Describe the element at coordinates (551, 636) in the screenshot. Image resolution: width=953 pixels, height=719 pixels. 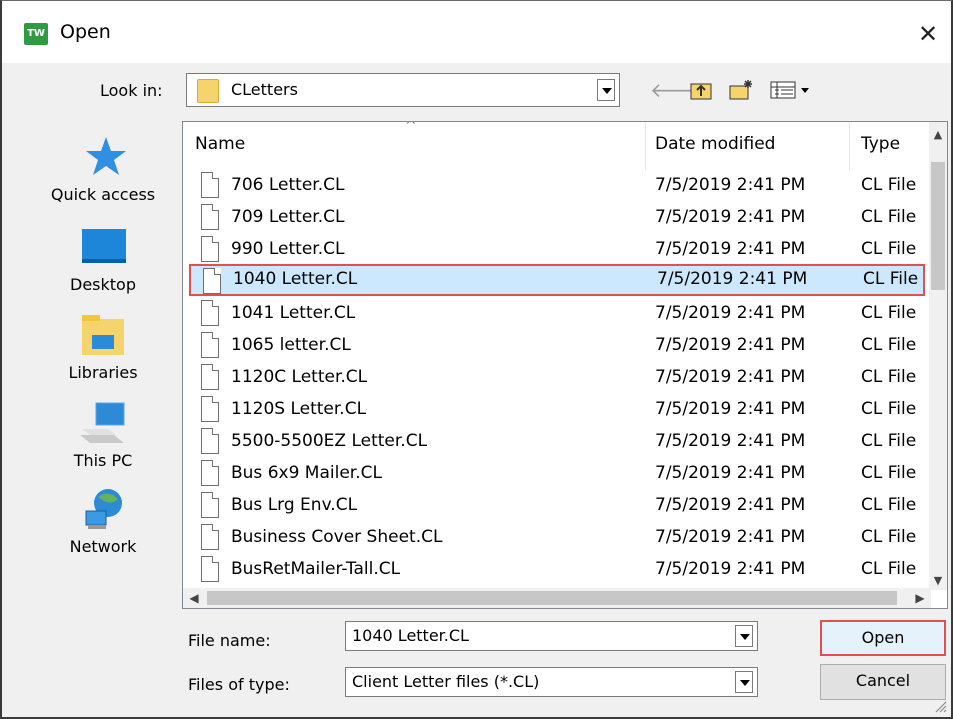
I see `file-name-input: 1040 Letter.CL` at that location.